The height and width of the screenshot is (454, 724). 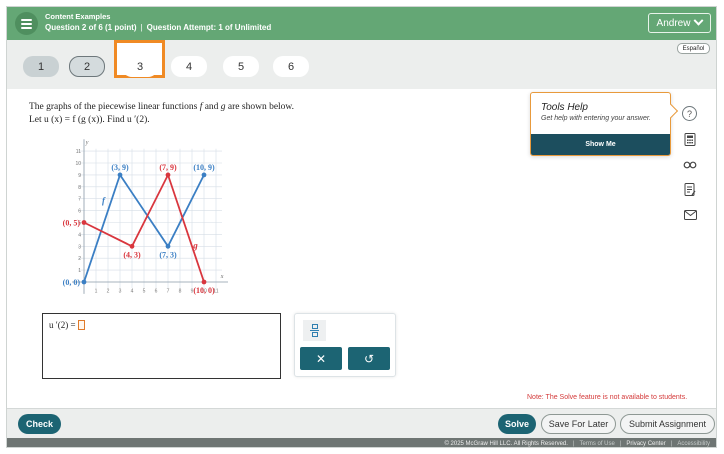 I want to click on point-label: (3, 9), so click(x=120, y=167).